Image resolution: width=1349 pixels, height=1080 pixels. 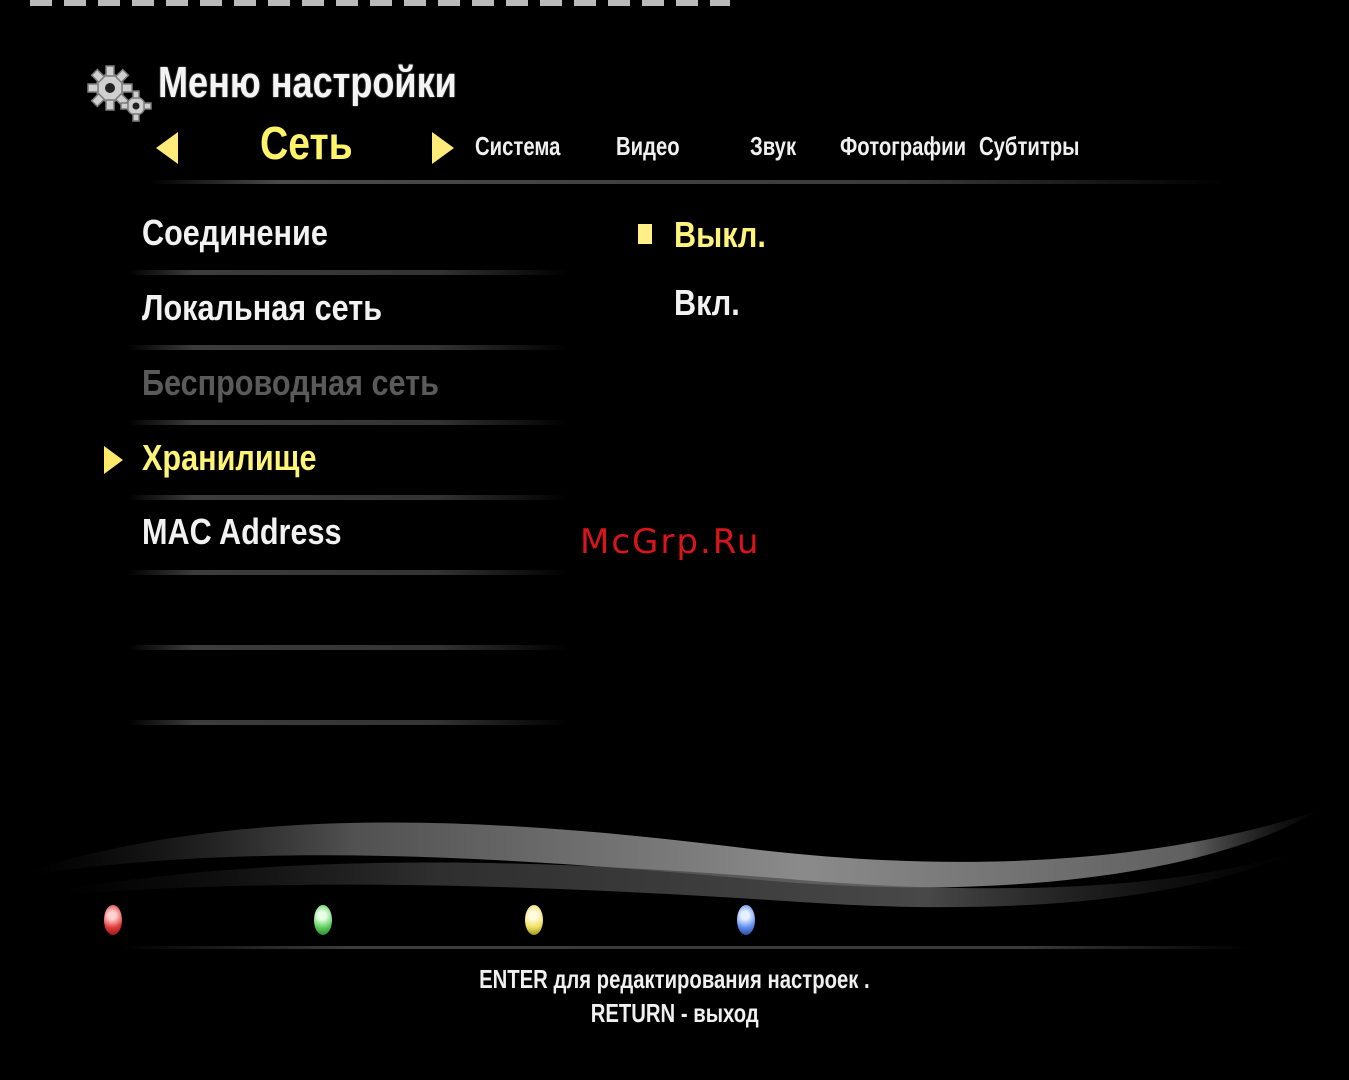 What do you see at coordinates (119, 93) in the screenshot?
I see `gear-icon` at bounding box center [119, 93].